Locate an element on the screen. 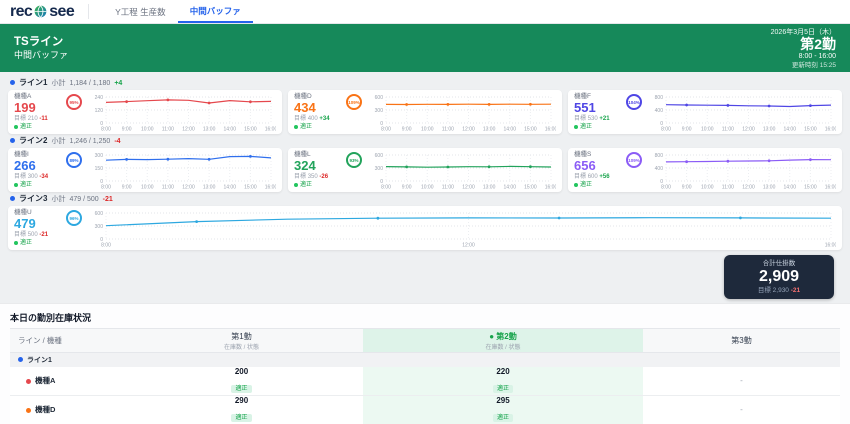 The image size is (850, 424). machine-l-target: 目標 350 -26 is located at coordinates (311, 177).